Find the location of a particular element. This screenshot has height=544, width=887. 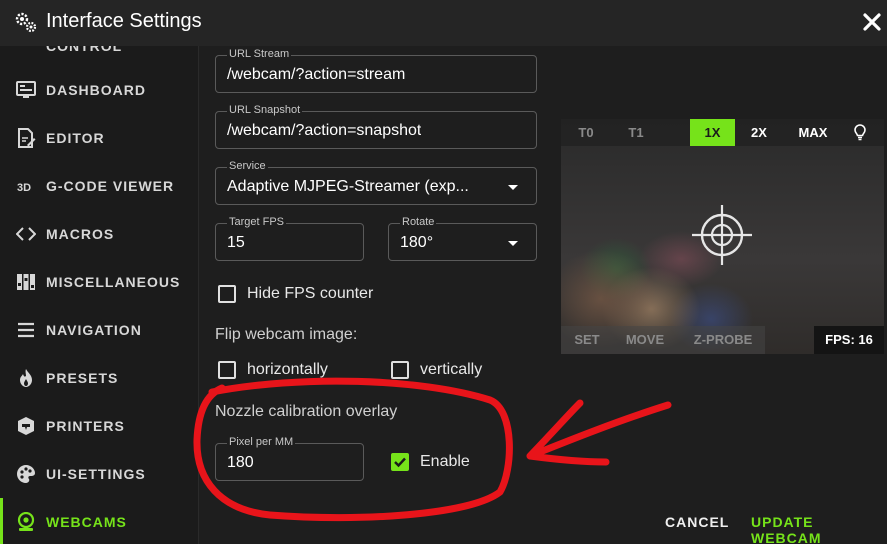

rotate-select: Rotate 180° is located at coordinates (462, 238).